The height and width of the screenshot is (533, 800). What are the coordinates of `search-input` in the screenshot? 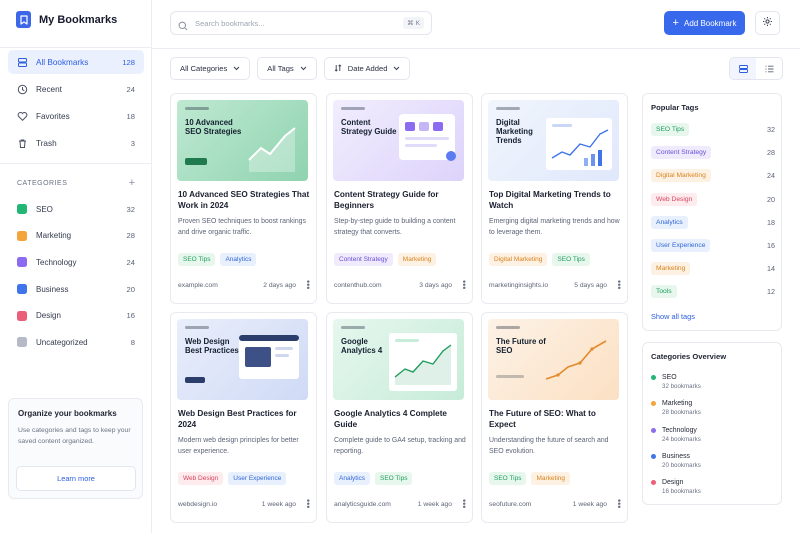 It's located at (299, 23).